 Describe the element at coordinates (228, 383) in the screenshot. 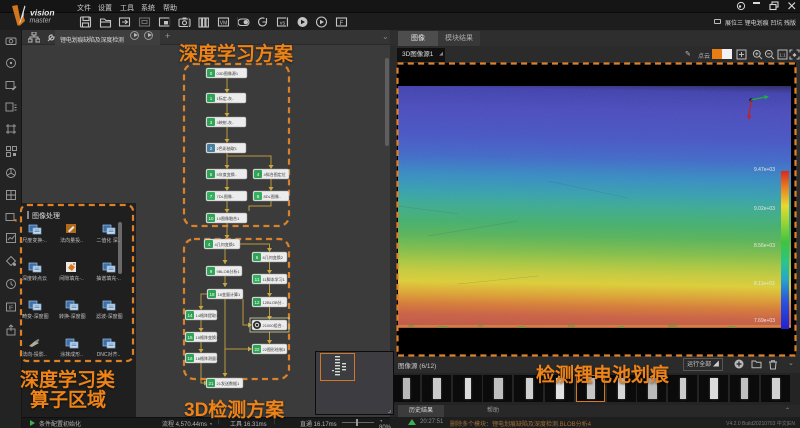

I see `svg-text: 21发送数据1` at that location.